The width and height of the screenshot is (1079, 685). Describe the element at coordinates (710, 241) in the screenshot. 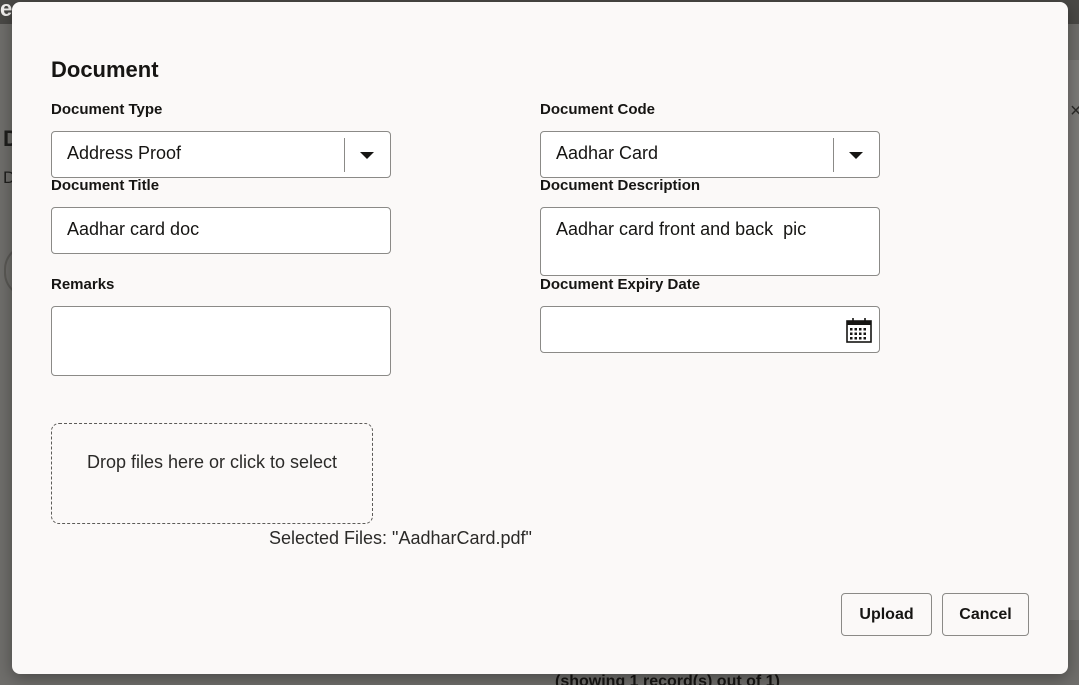

I see `document-description-textarea: Aadhar card front and back pic` at that location.